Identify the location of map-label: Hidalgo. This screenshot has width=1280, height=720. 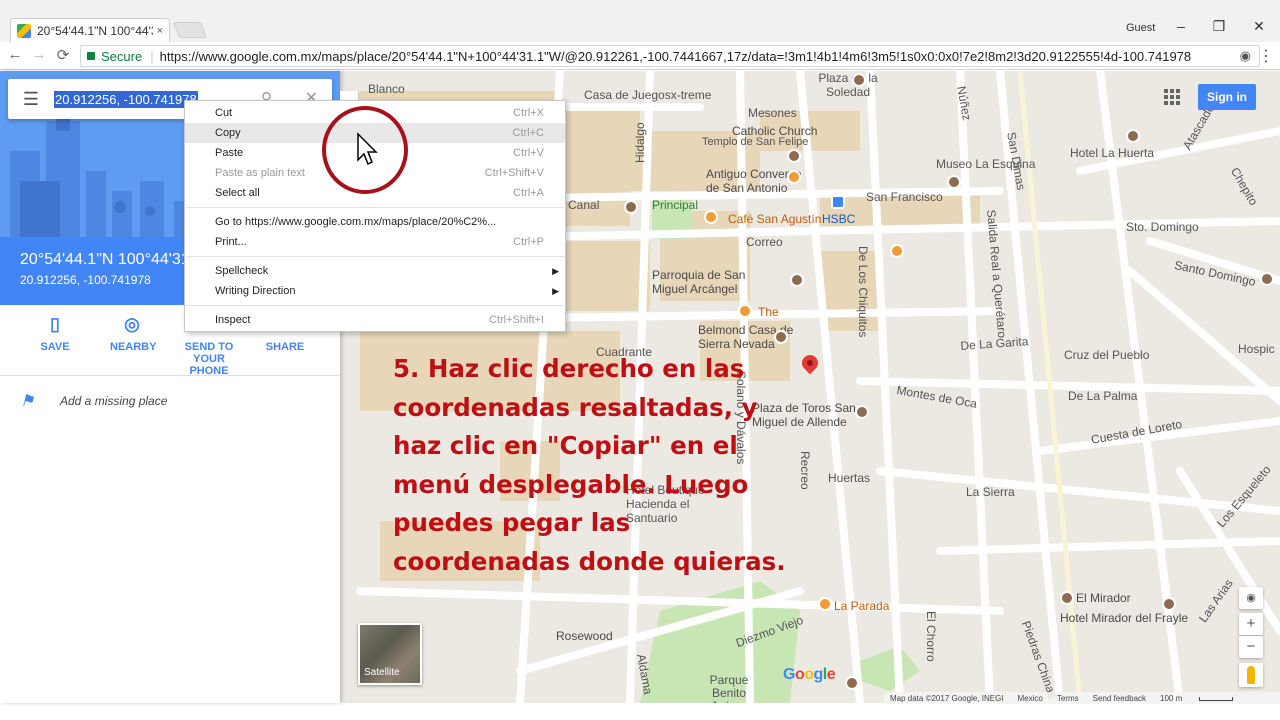
(640, 142).